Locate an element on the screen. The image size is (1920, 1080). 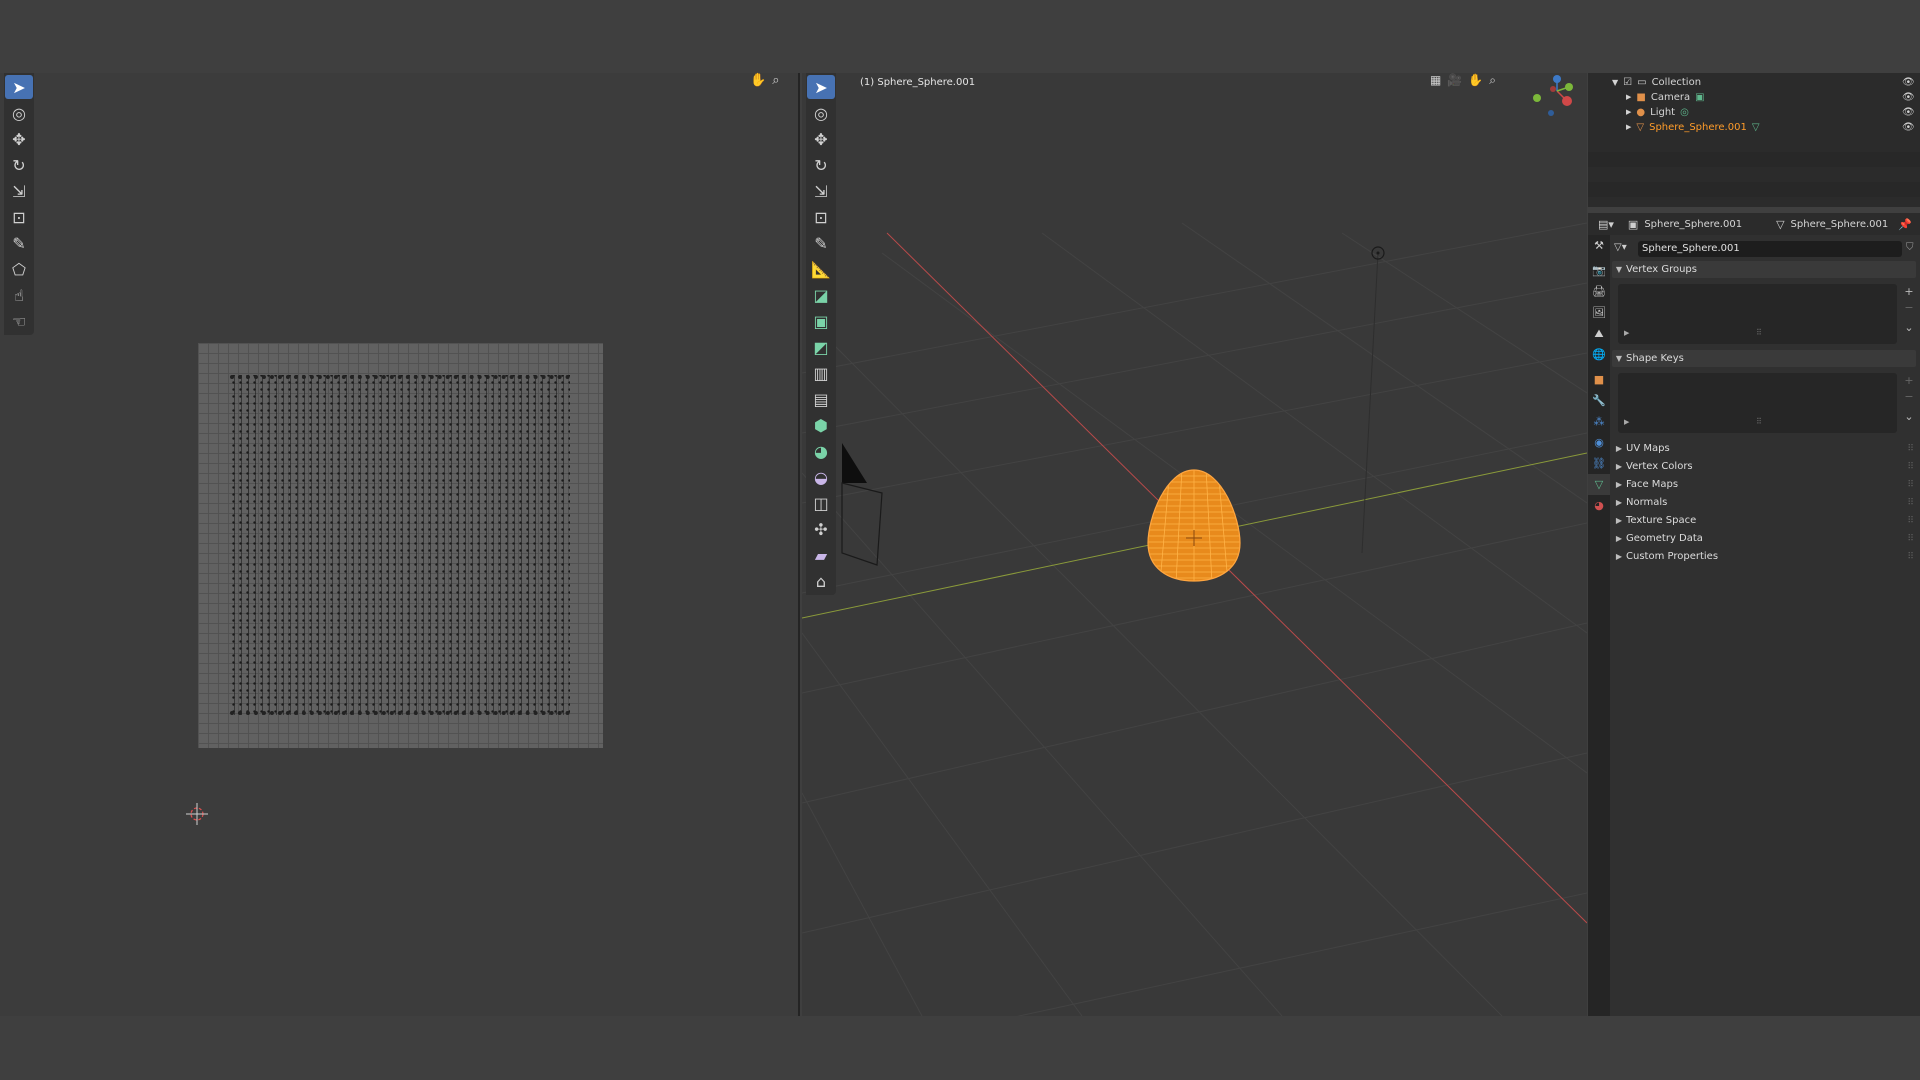
transform-icon: ⊡ is located at coordinates (821, 217).